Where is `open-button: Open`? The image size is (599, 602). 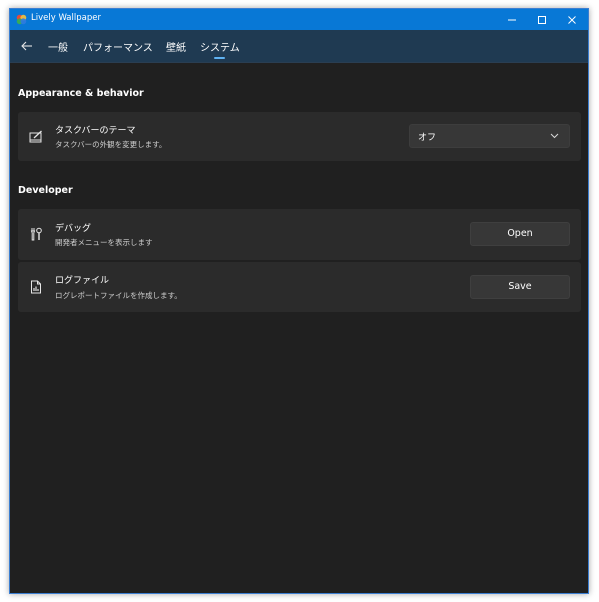
open-button: Open is located at coordinates (520, 234).